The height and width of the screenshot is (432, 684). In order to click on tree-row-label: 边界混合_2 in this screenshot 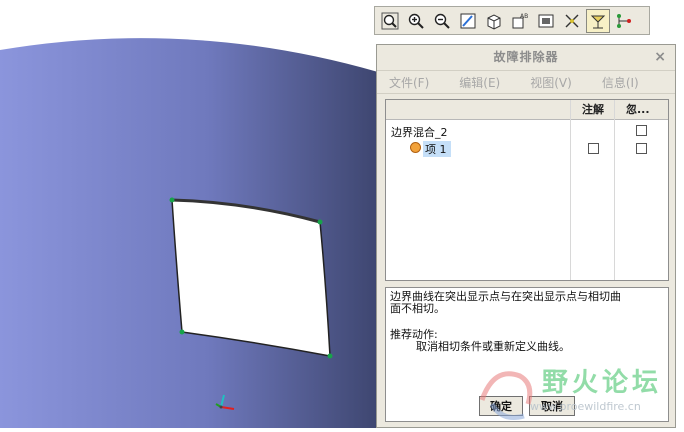, I will do `click(419, 132)`.